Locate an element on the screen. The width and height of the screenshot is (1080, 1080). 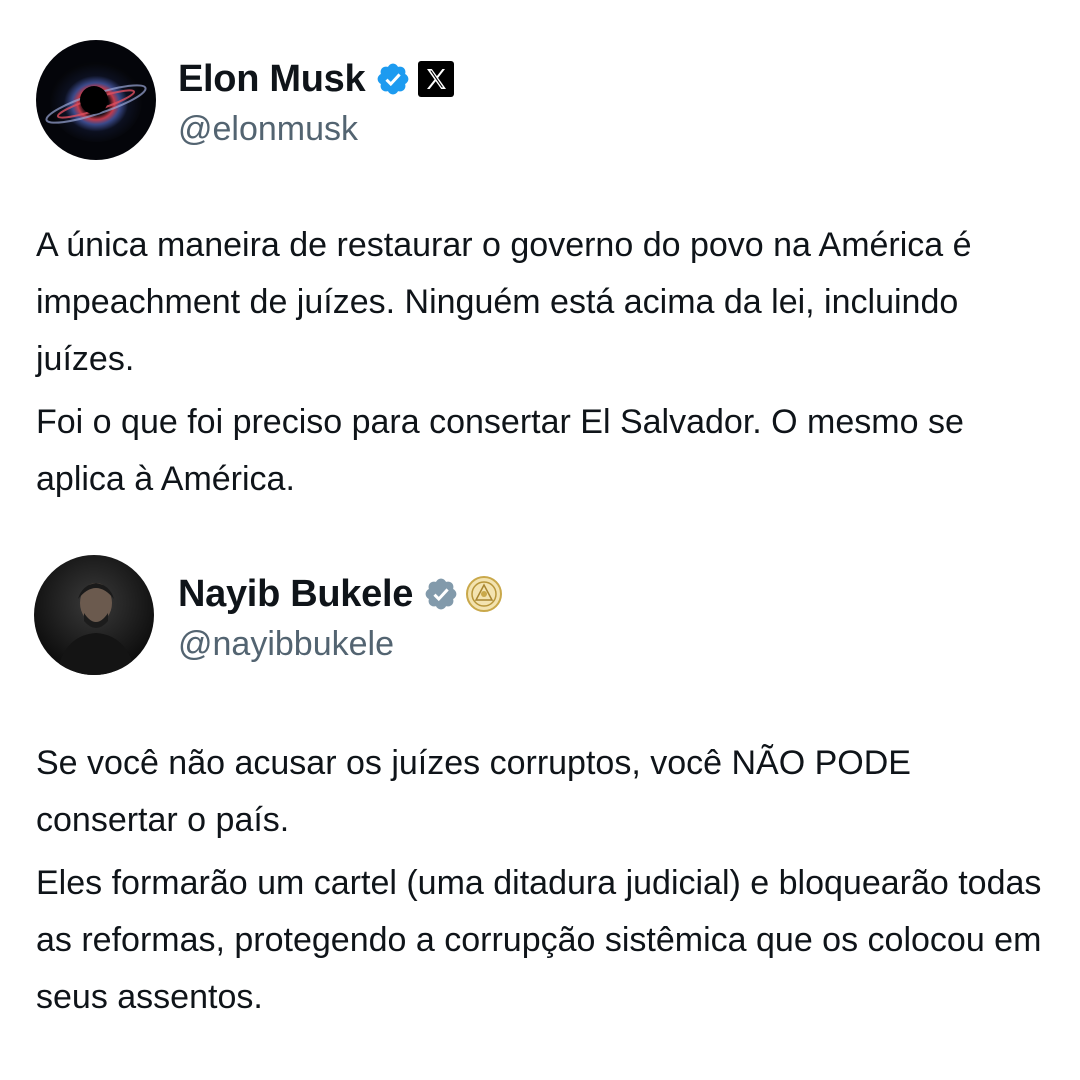
author-name: Nayib Bukele is located at coordinates (295, 594).